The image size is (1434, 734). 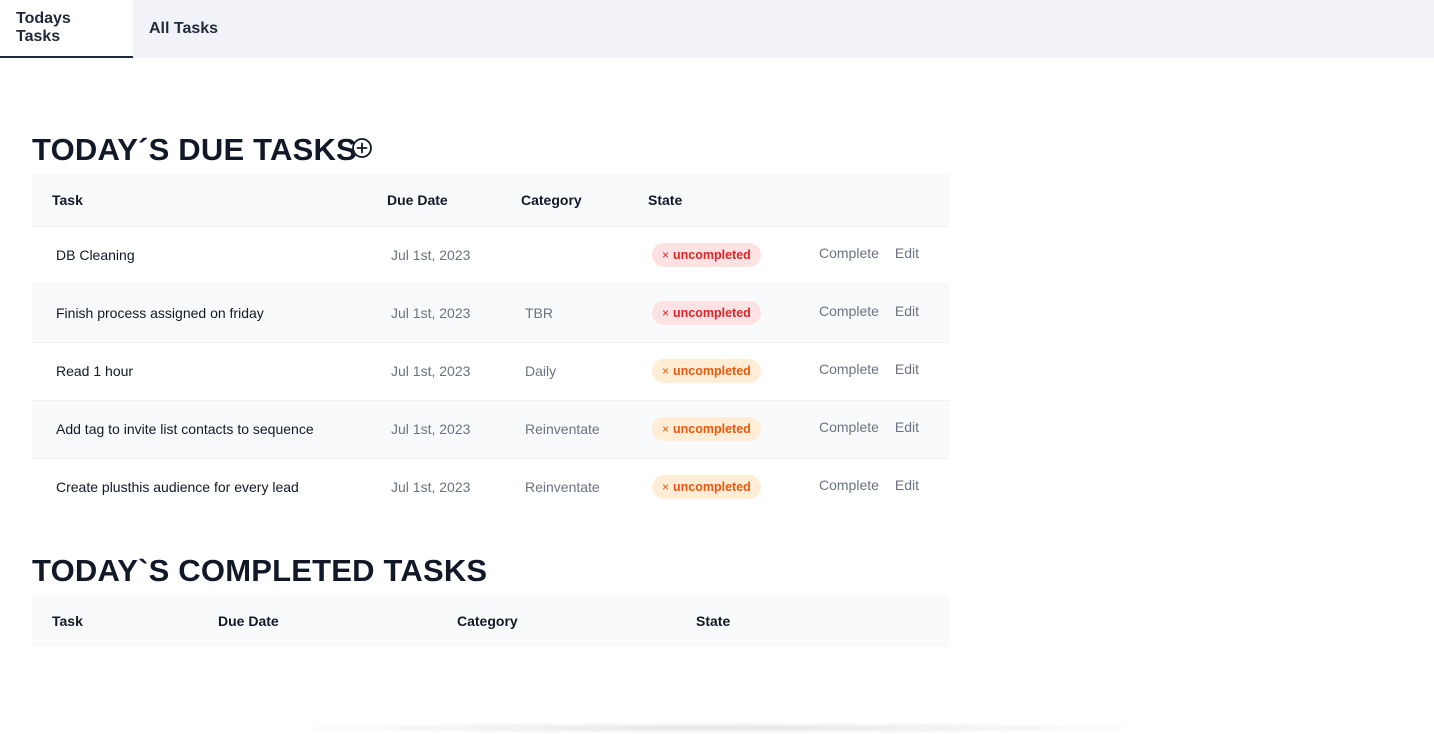 I want to click on plus-circle-icon, so click(x=362, y=148).